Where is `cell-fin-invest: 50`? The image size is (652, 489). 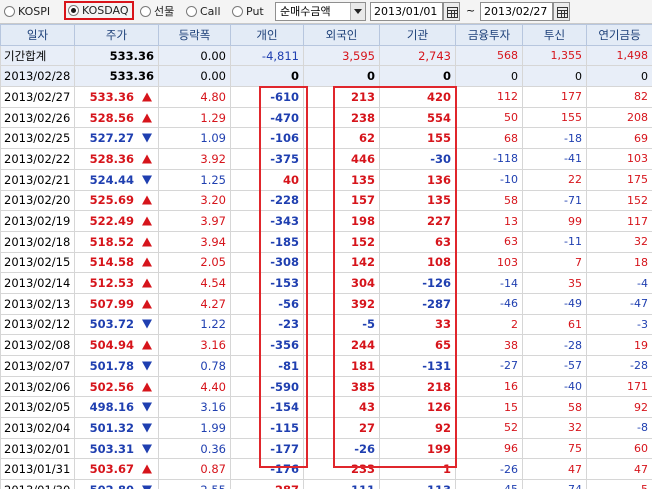
cell-fin-invest: 50 is located at coordinates (489, 117).